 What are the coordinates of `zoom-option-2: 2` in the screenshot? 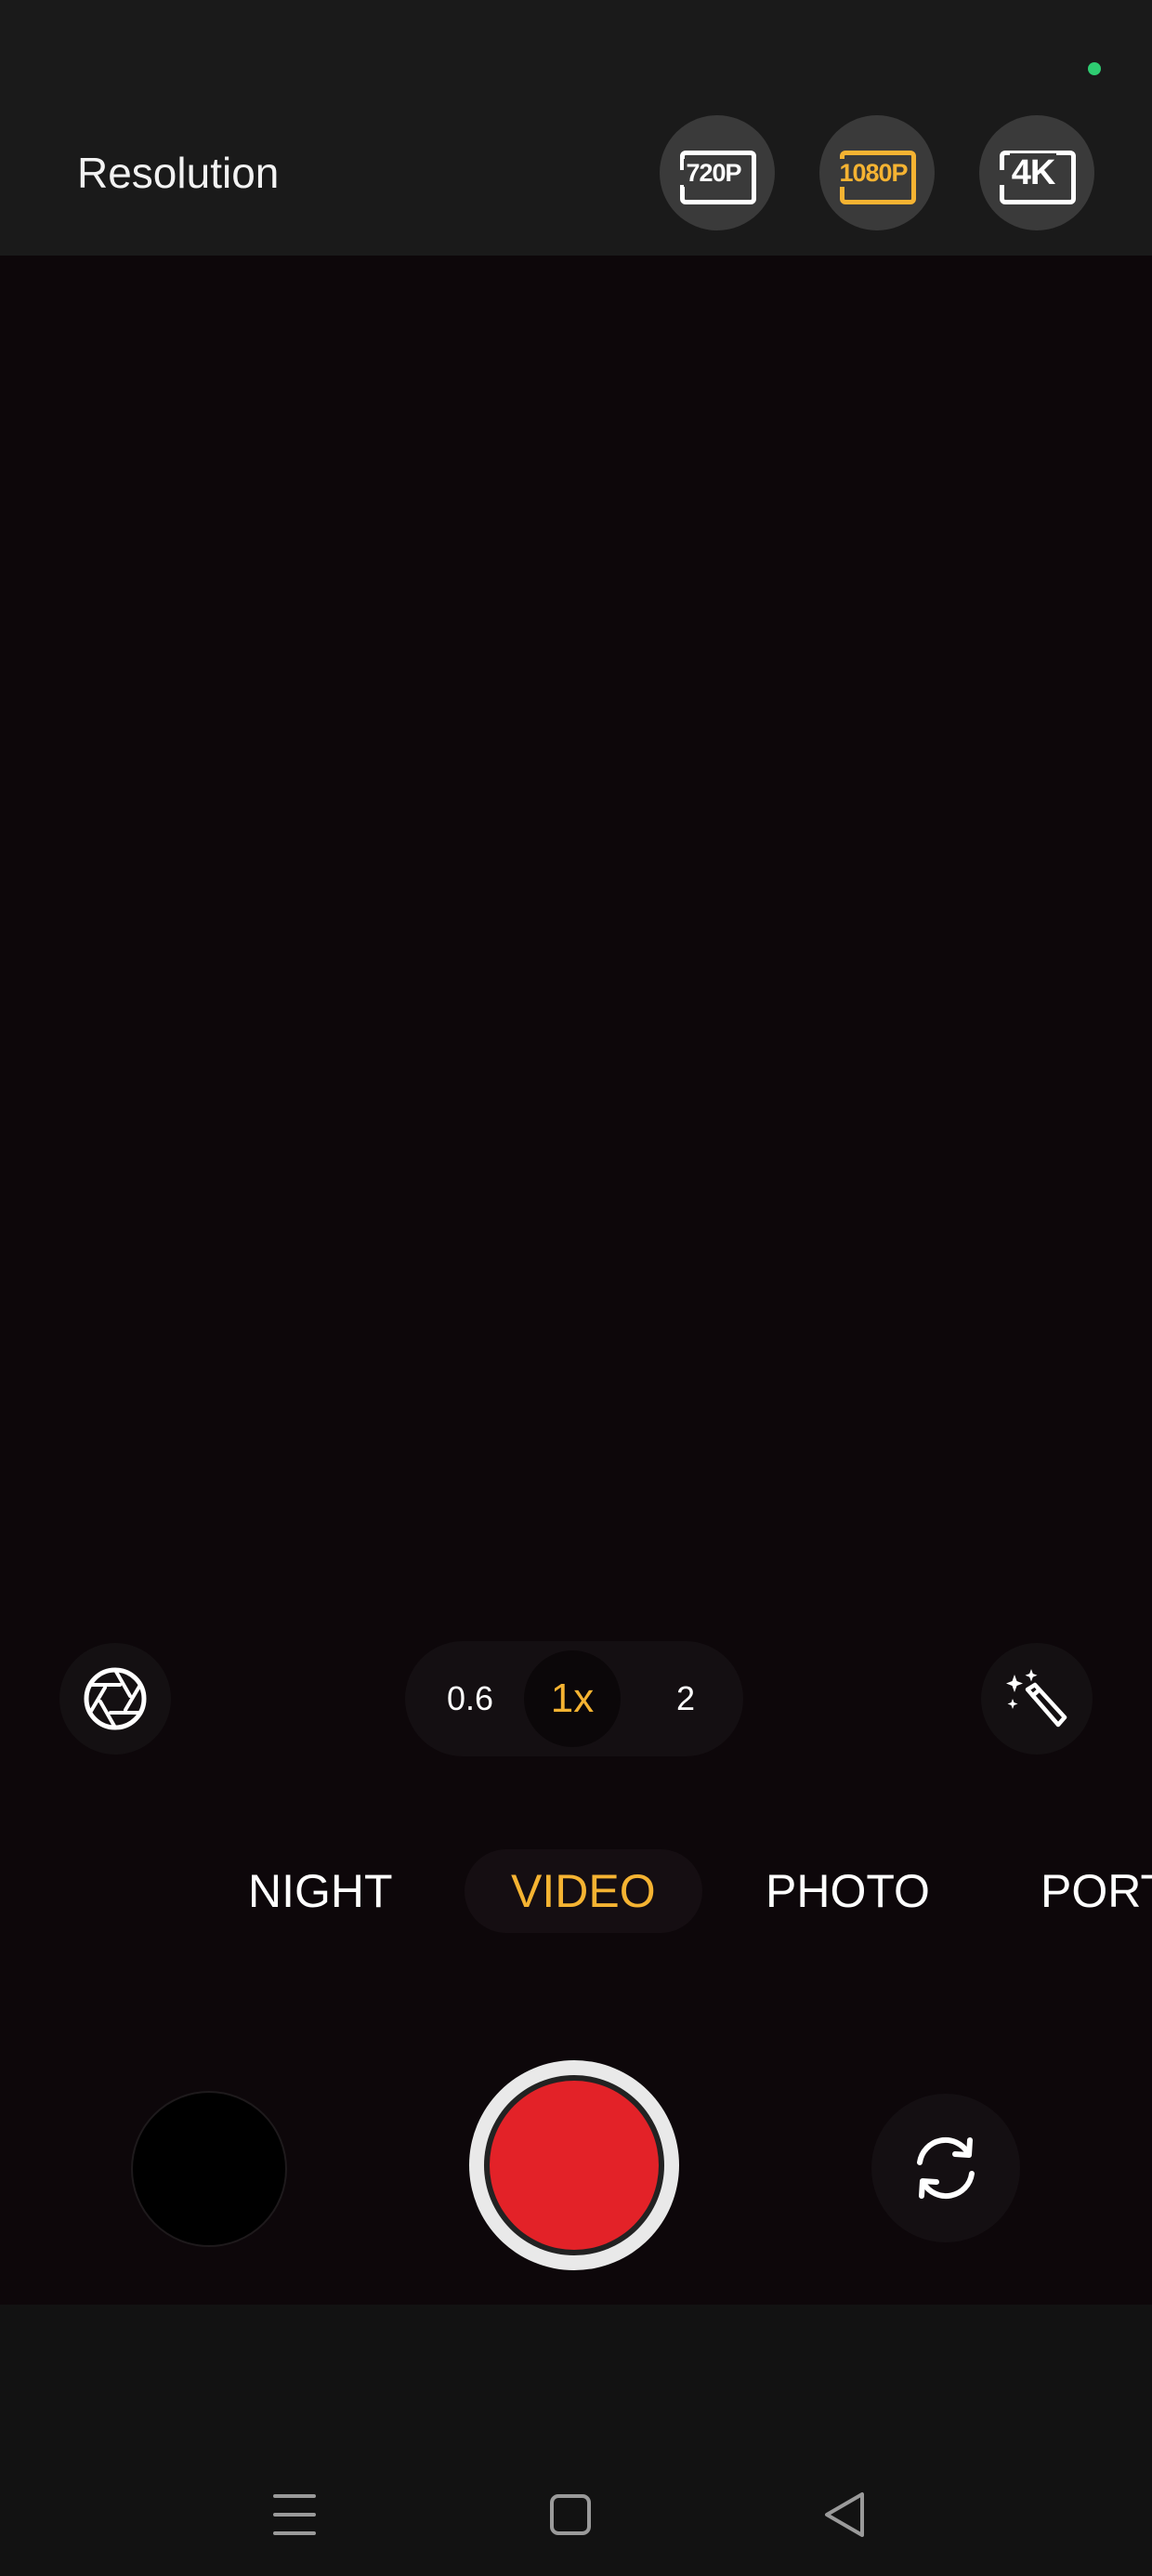 It's located at (685, 1698).